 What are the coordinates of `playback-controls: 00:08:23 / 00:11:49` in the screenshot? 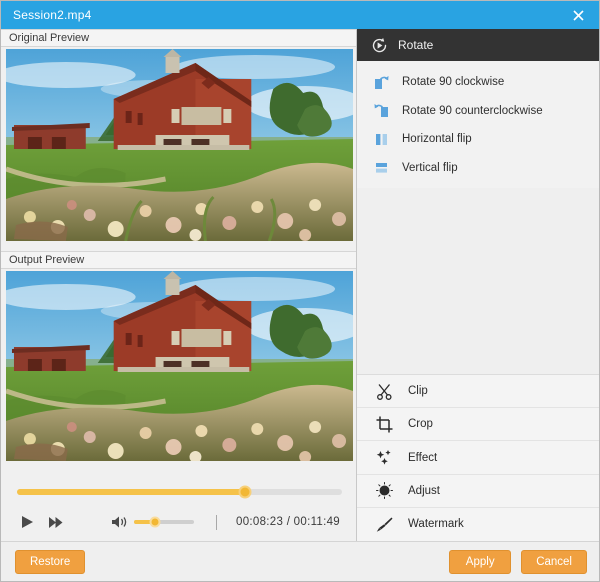 It's located at (178, 516).